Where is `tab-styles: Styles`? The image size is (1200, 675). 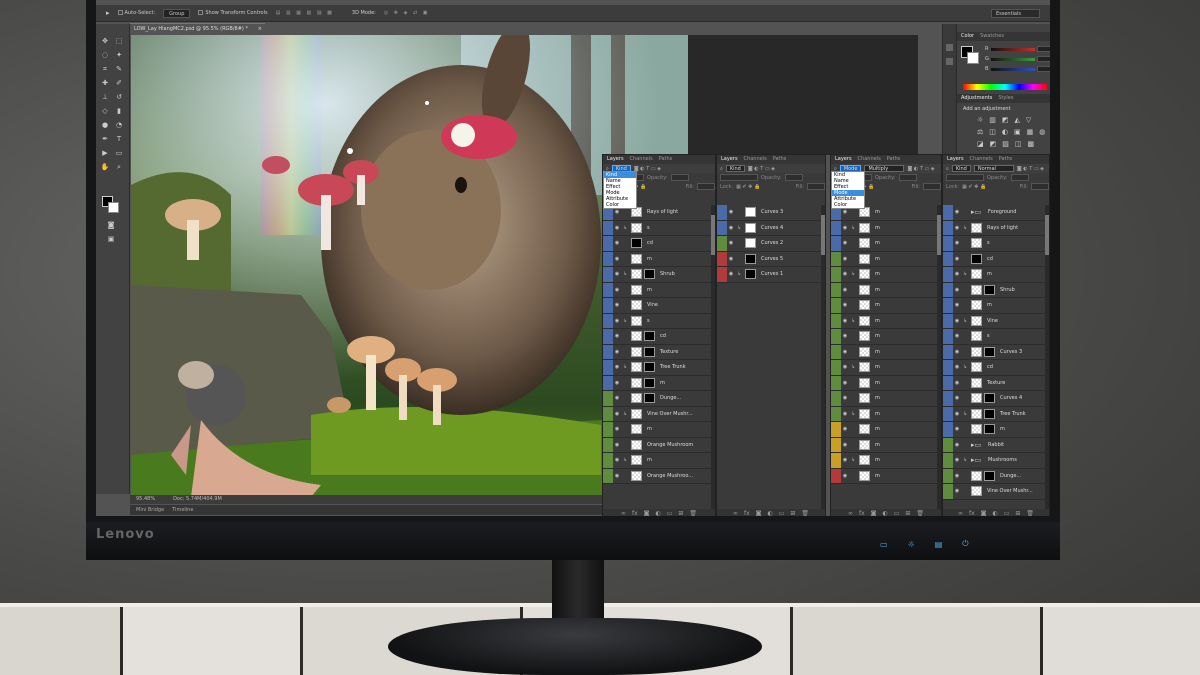
tab-styles: Styles is located at coordinates (1005, 98).